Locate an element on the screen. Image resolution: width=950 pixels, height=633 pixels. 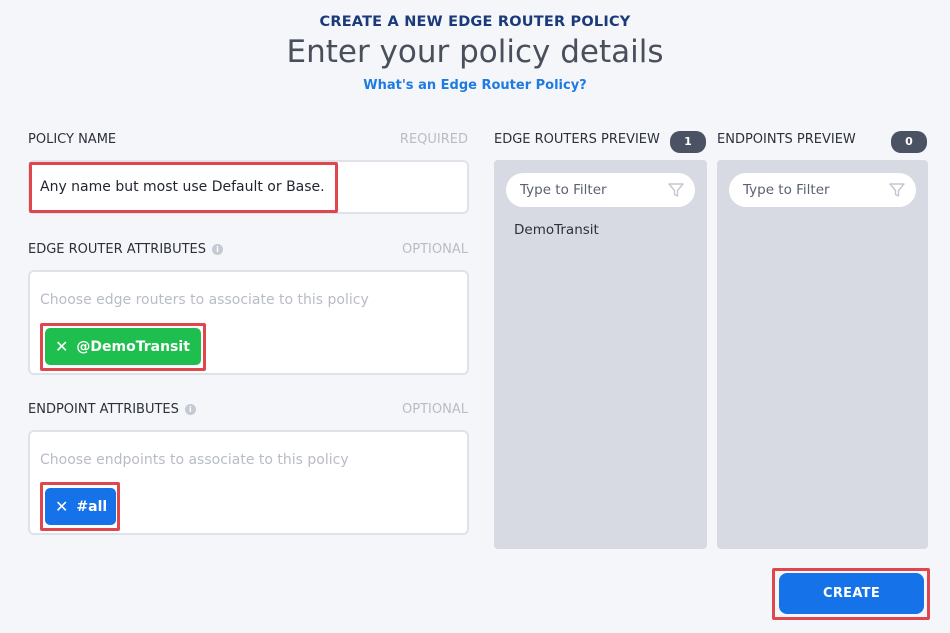
endpoint-attributes-label: ENDPOINT ATTRIBUTES i is located at coordinates (112, 409).